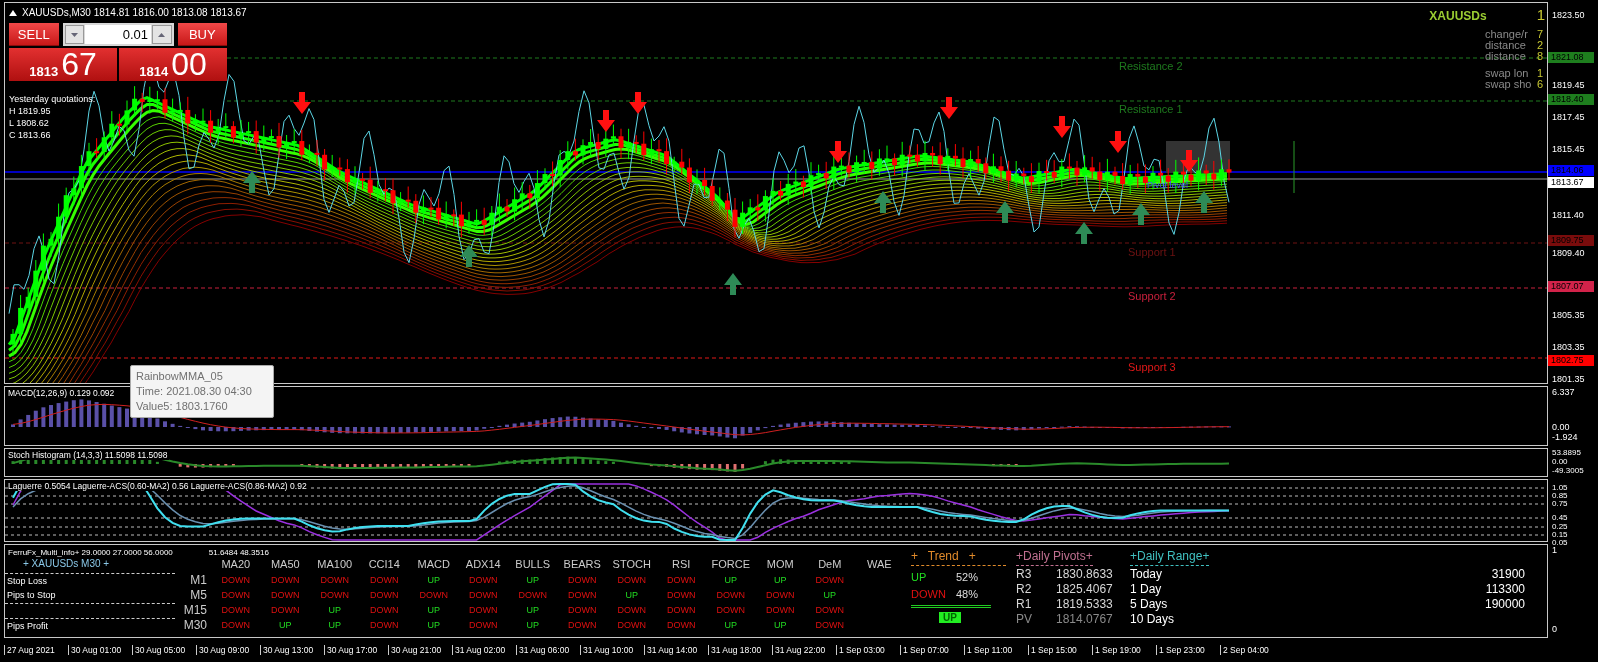 The image size is (1598, 662). What do you see at coordinates (1560, 495) in the screenshot?
I see `axis-label: 0.85` at bounding box center [1560, 495].